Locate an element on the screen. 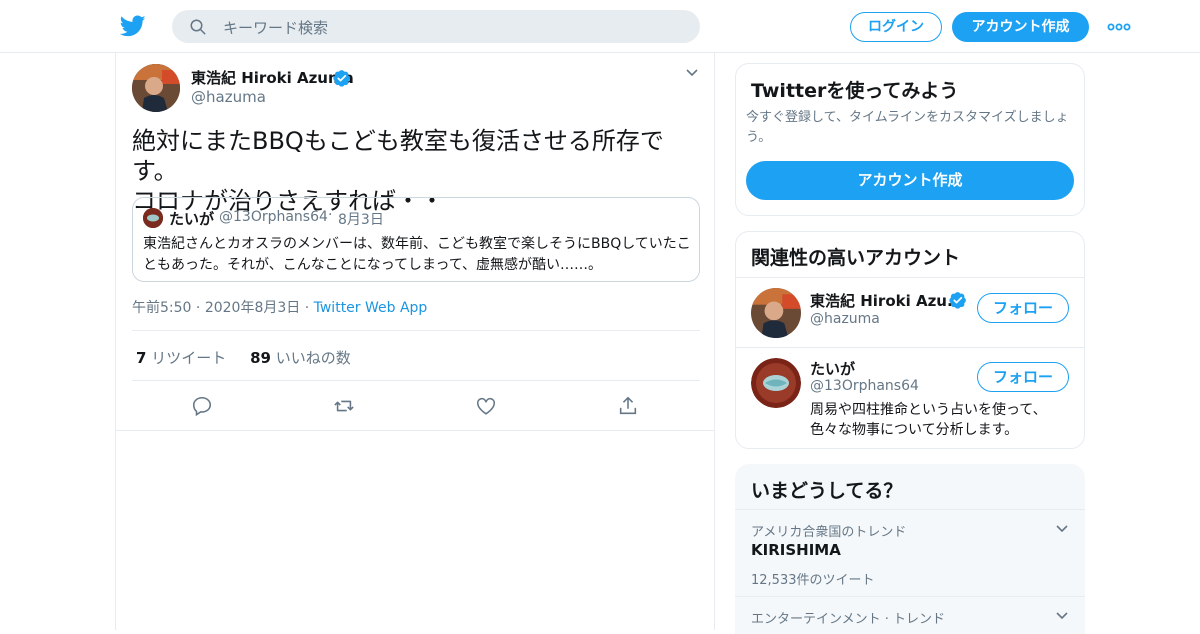 This screenshot has height=634, width=1200. trend-count: 12,533件のツイート is located at coordinates (813, 580).